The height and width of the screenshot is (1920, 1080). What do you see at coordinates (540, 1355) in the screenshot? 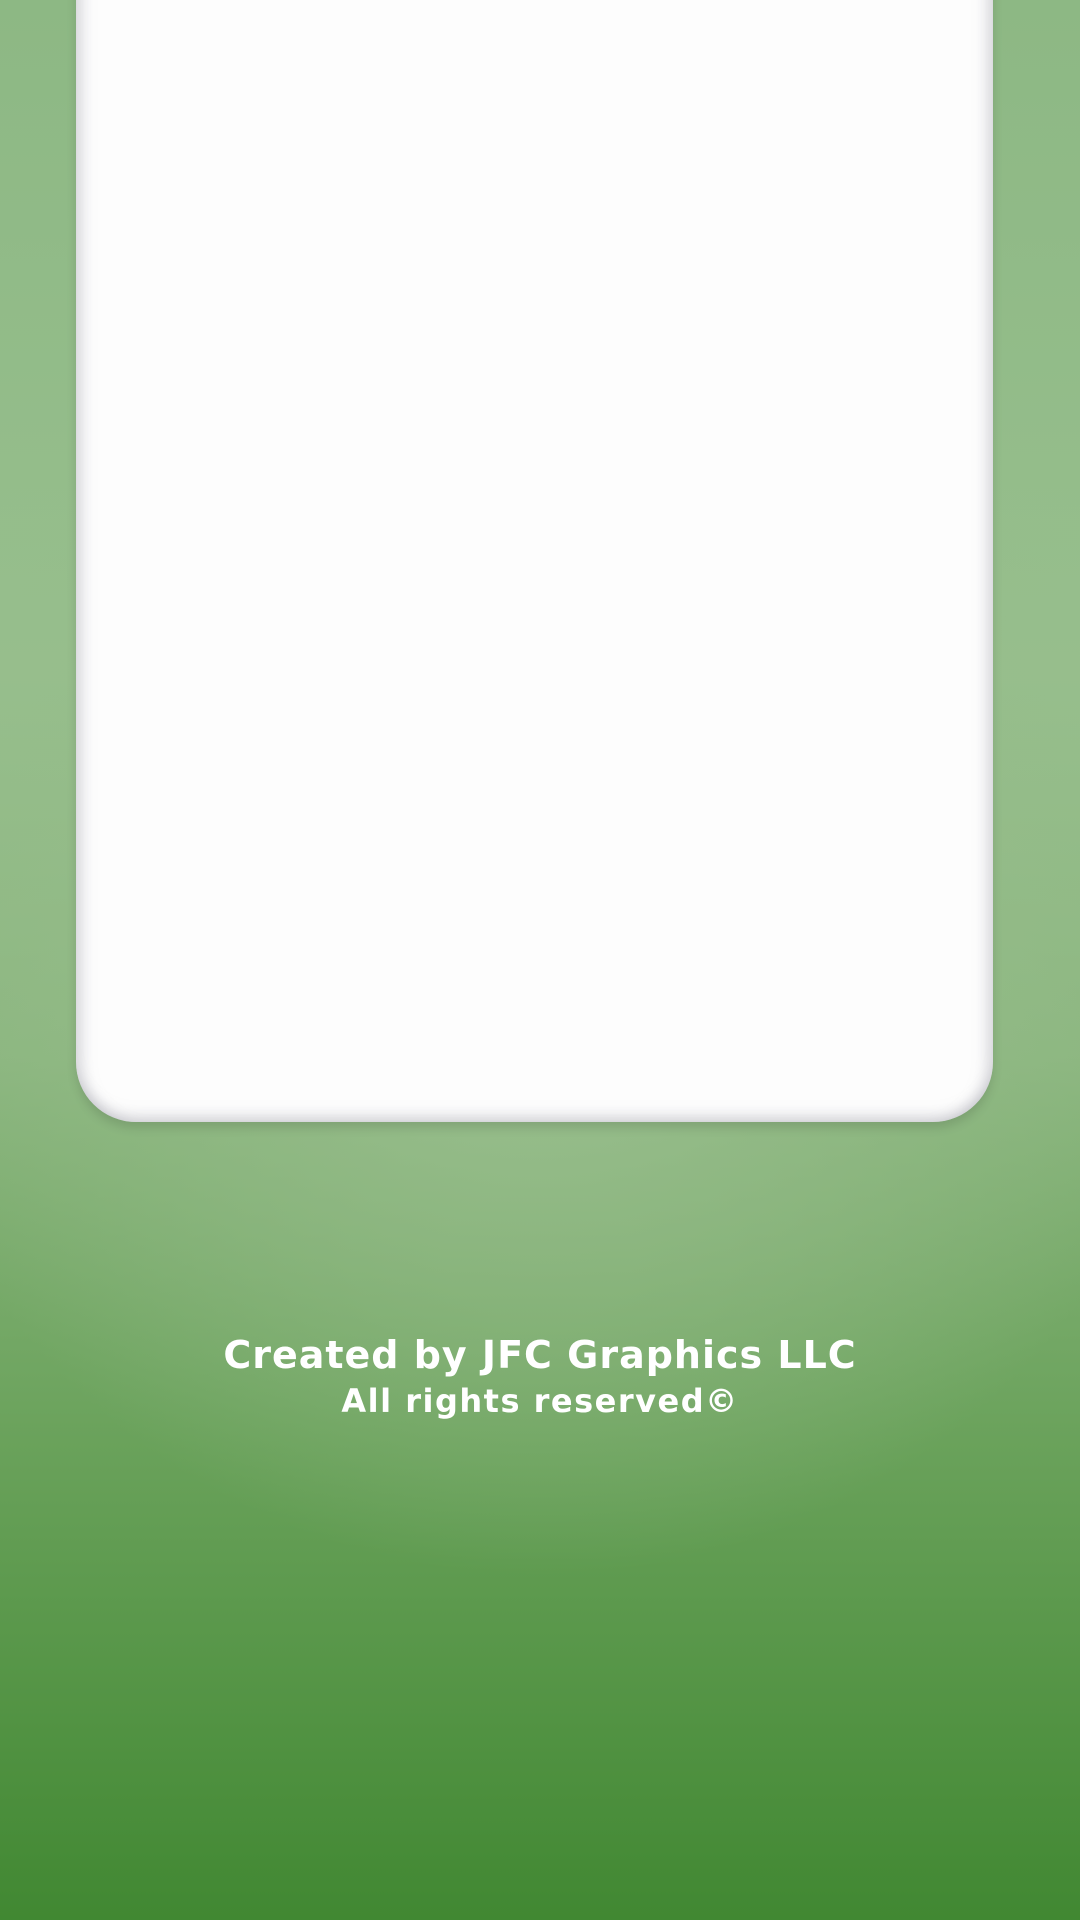
I see `credit-text: Created by JFC Graphics LLC` at bounding box center [540, 1355].